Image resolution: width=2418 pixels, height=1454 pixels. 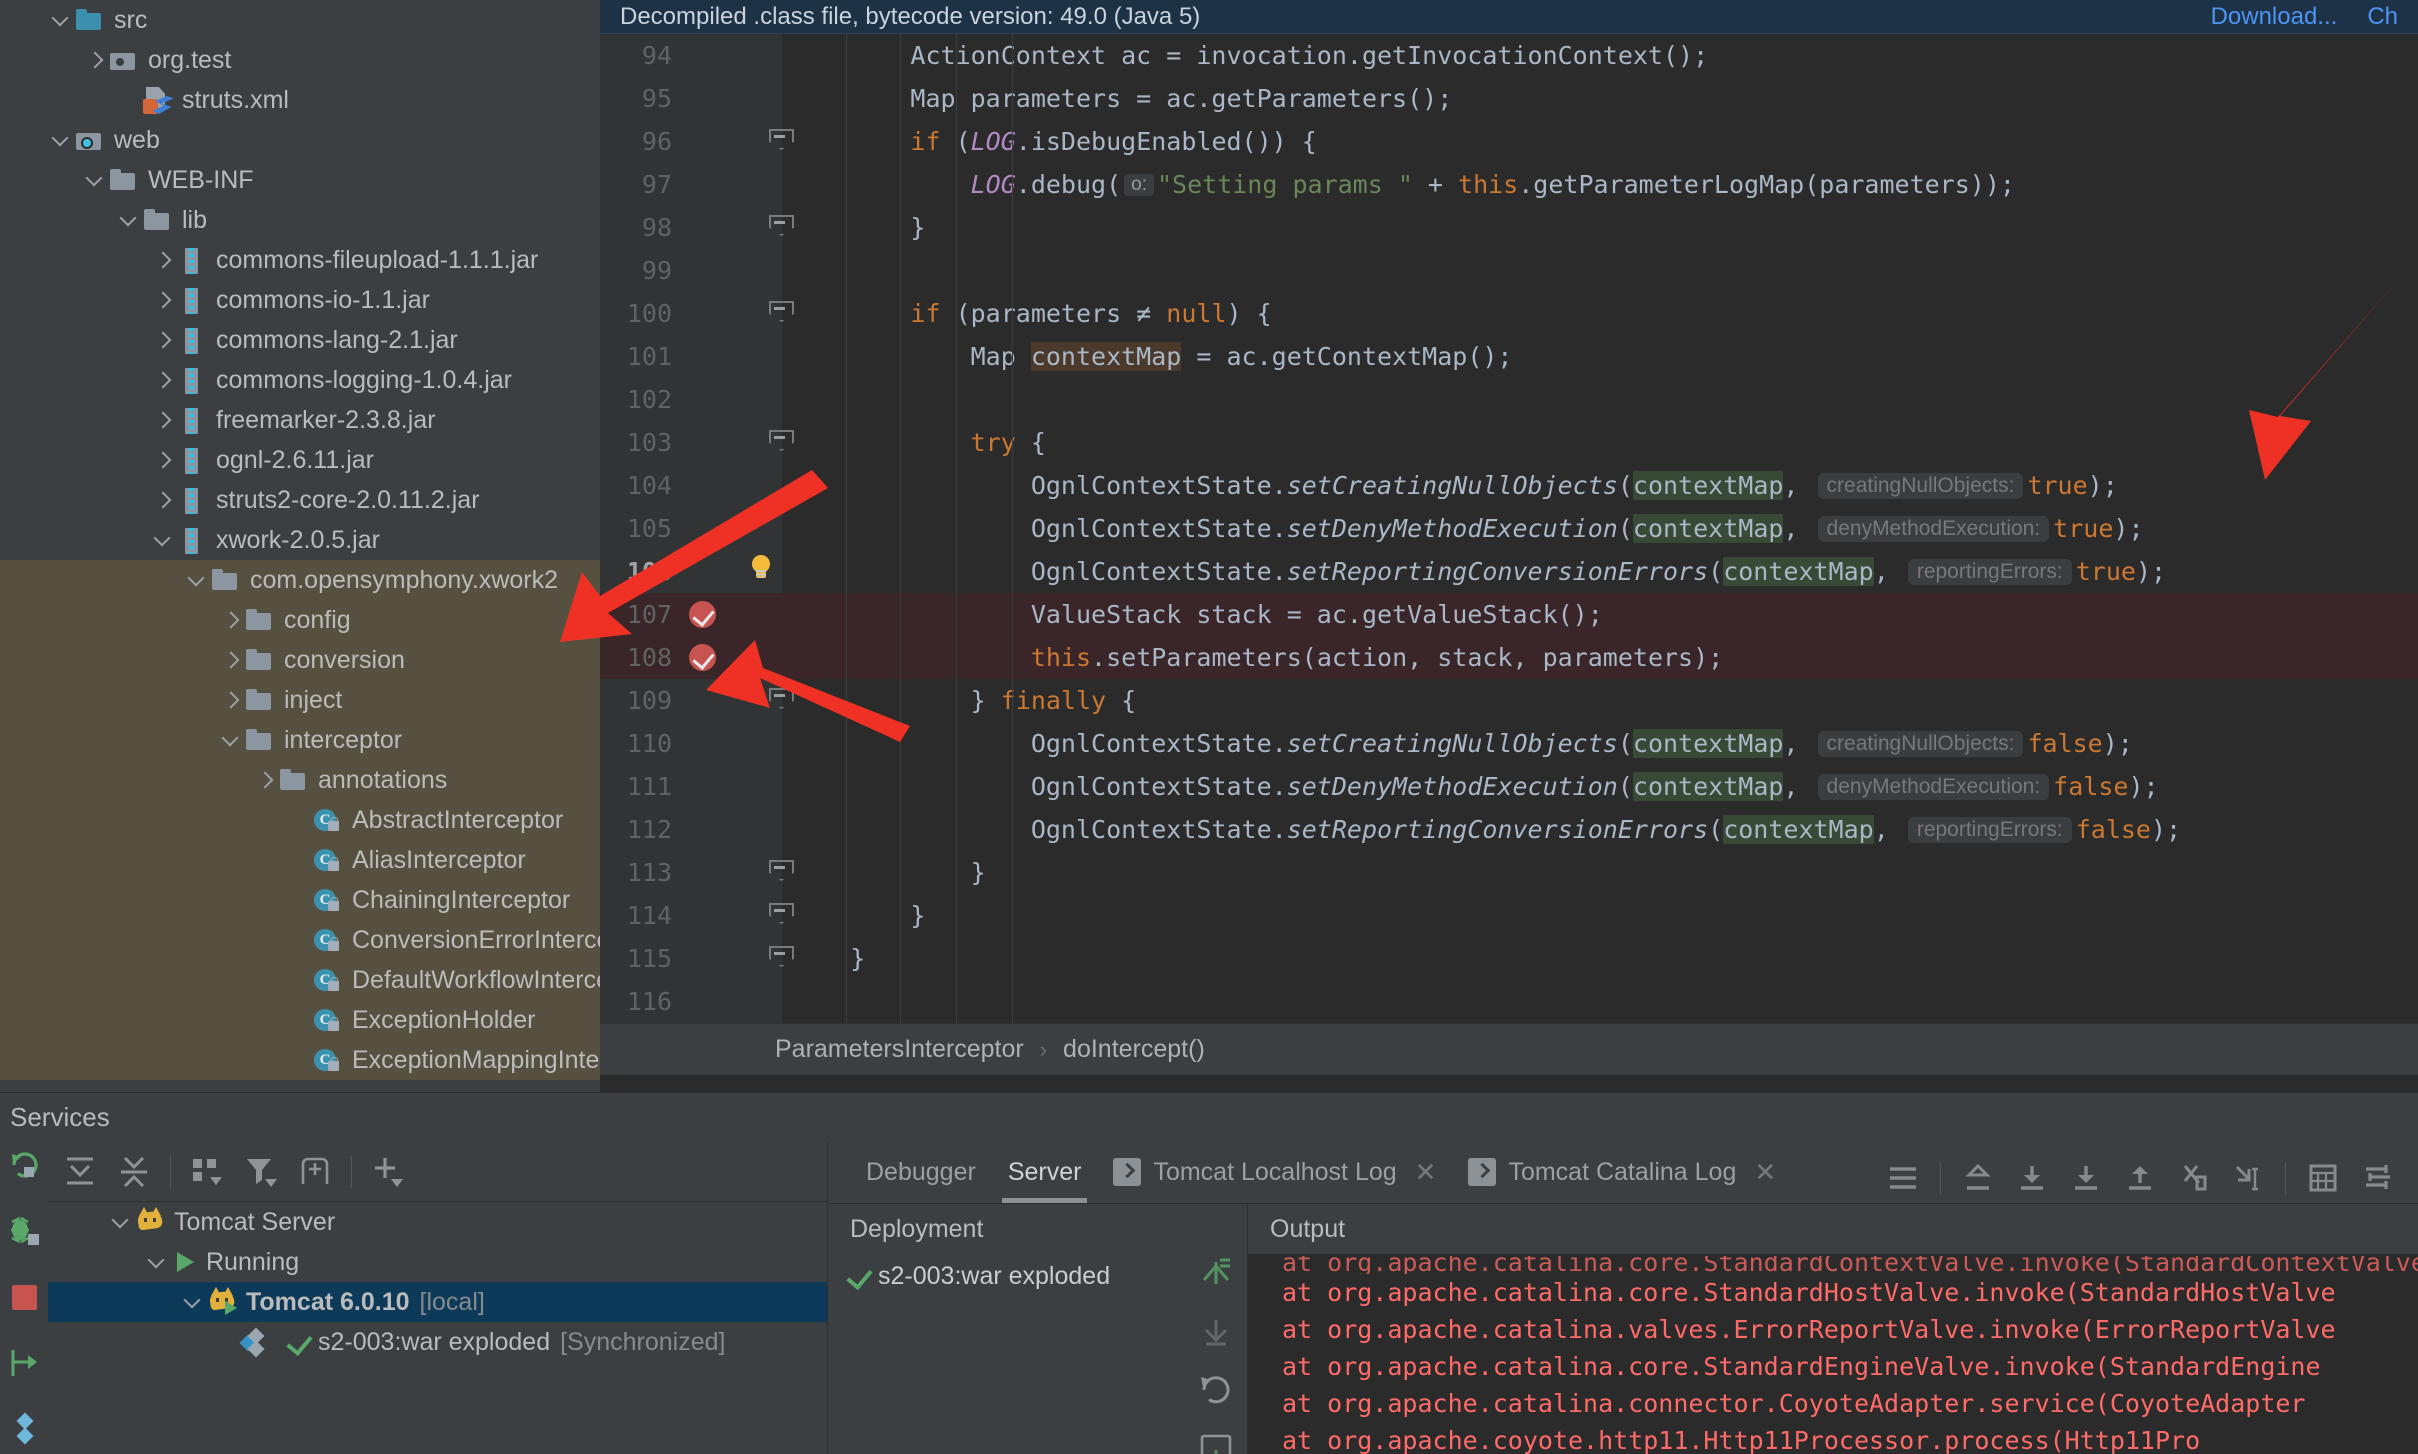 I want to click on breadcrumb-class: ParametersInterceptor, so click(x=899, y=1049).